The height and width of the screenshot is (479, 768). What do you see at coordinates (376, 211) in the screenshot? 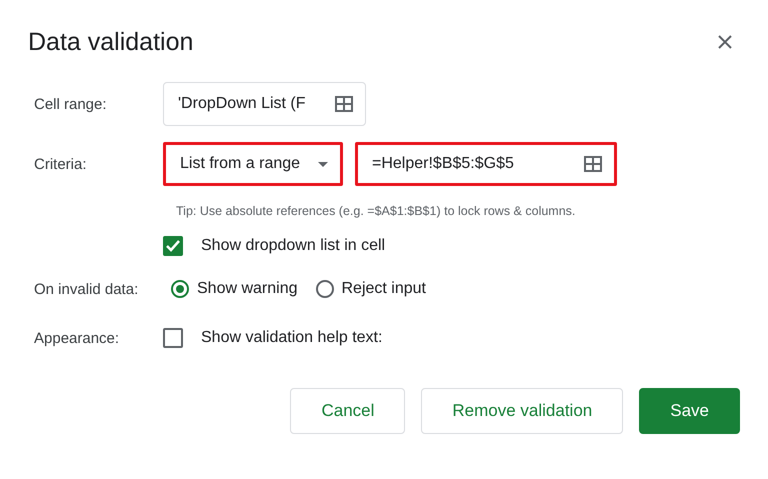
I see `tip-text: Tip: Use absolute references (e.g. =$A$1:$B$1) to lock rows & columns.` at bounding box center [376, 211].